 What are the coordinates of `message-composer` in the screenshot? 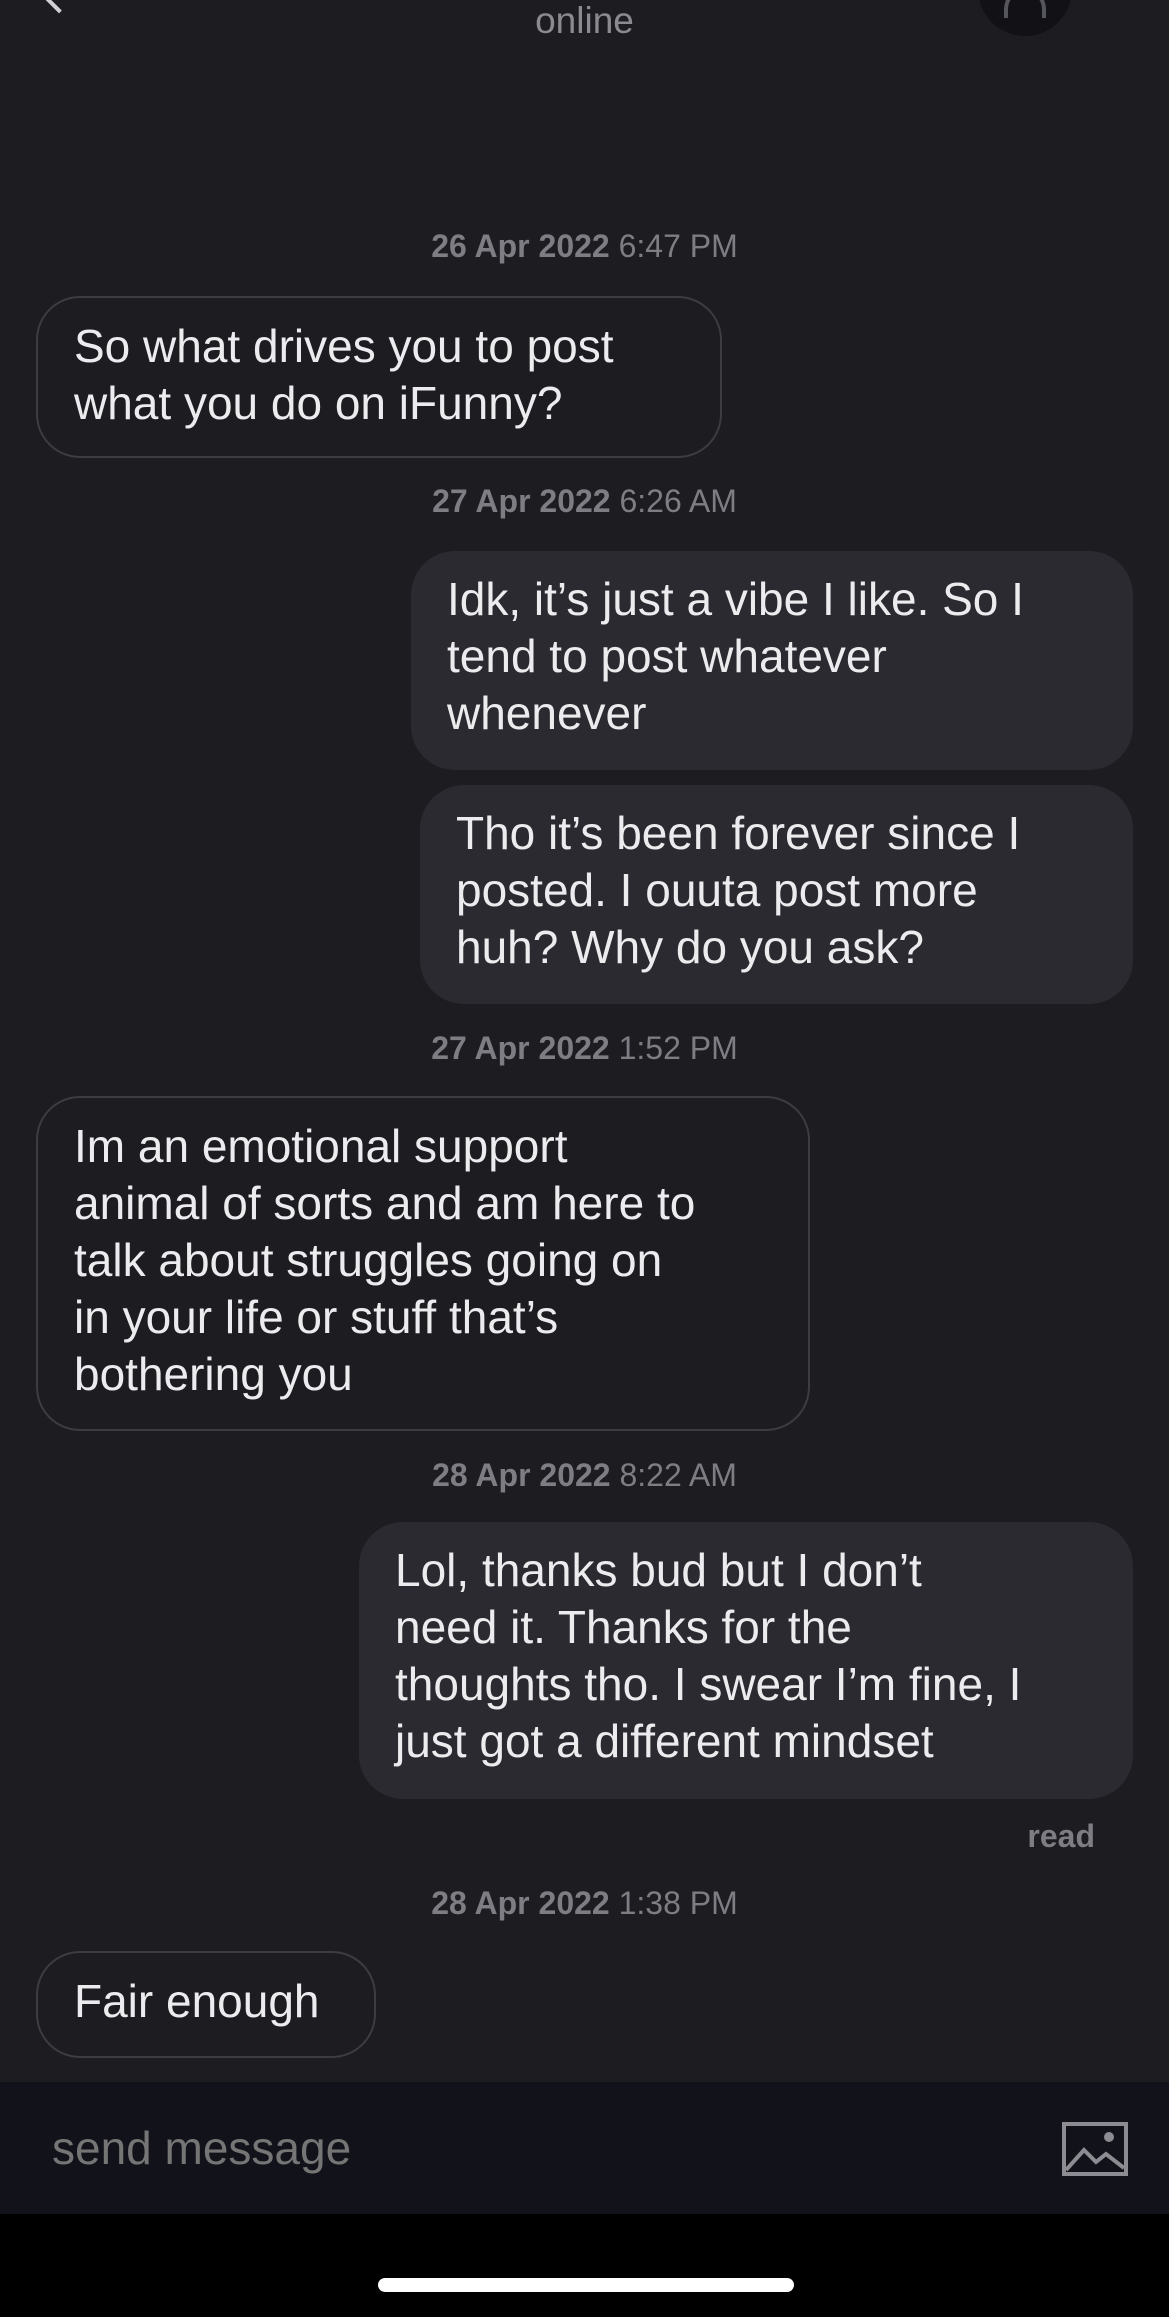 It's located at (584, 2148).